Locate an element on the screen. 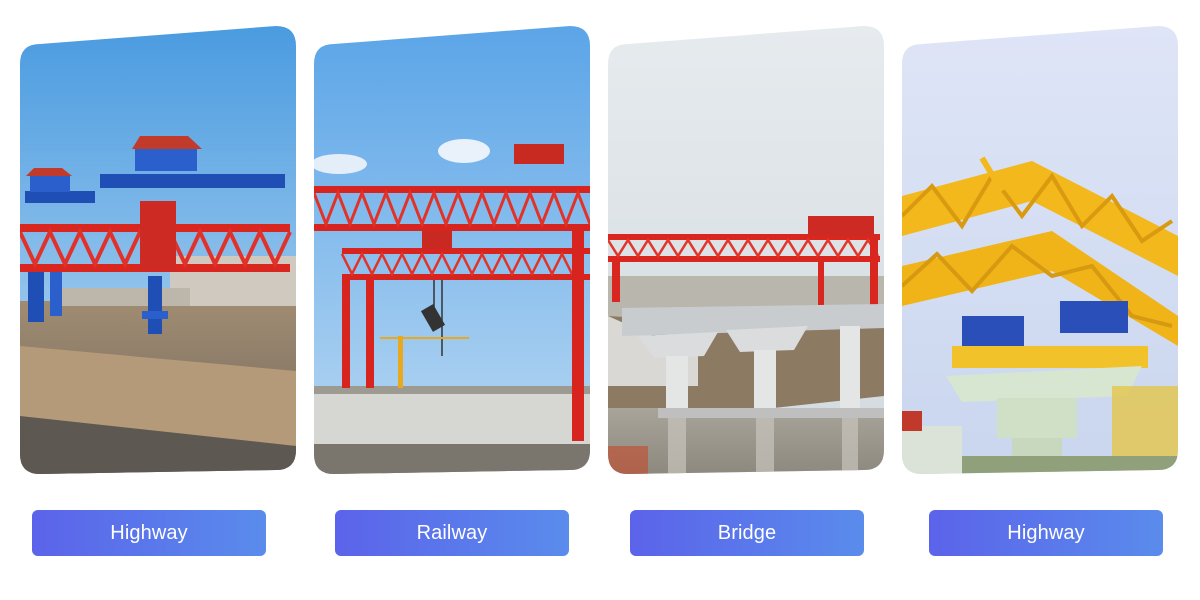 This screenshot has height=600, width=1200. highway-button-2: Highway is located at coordinates (1046, 533).